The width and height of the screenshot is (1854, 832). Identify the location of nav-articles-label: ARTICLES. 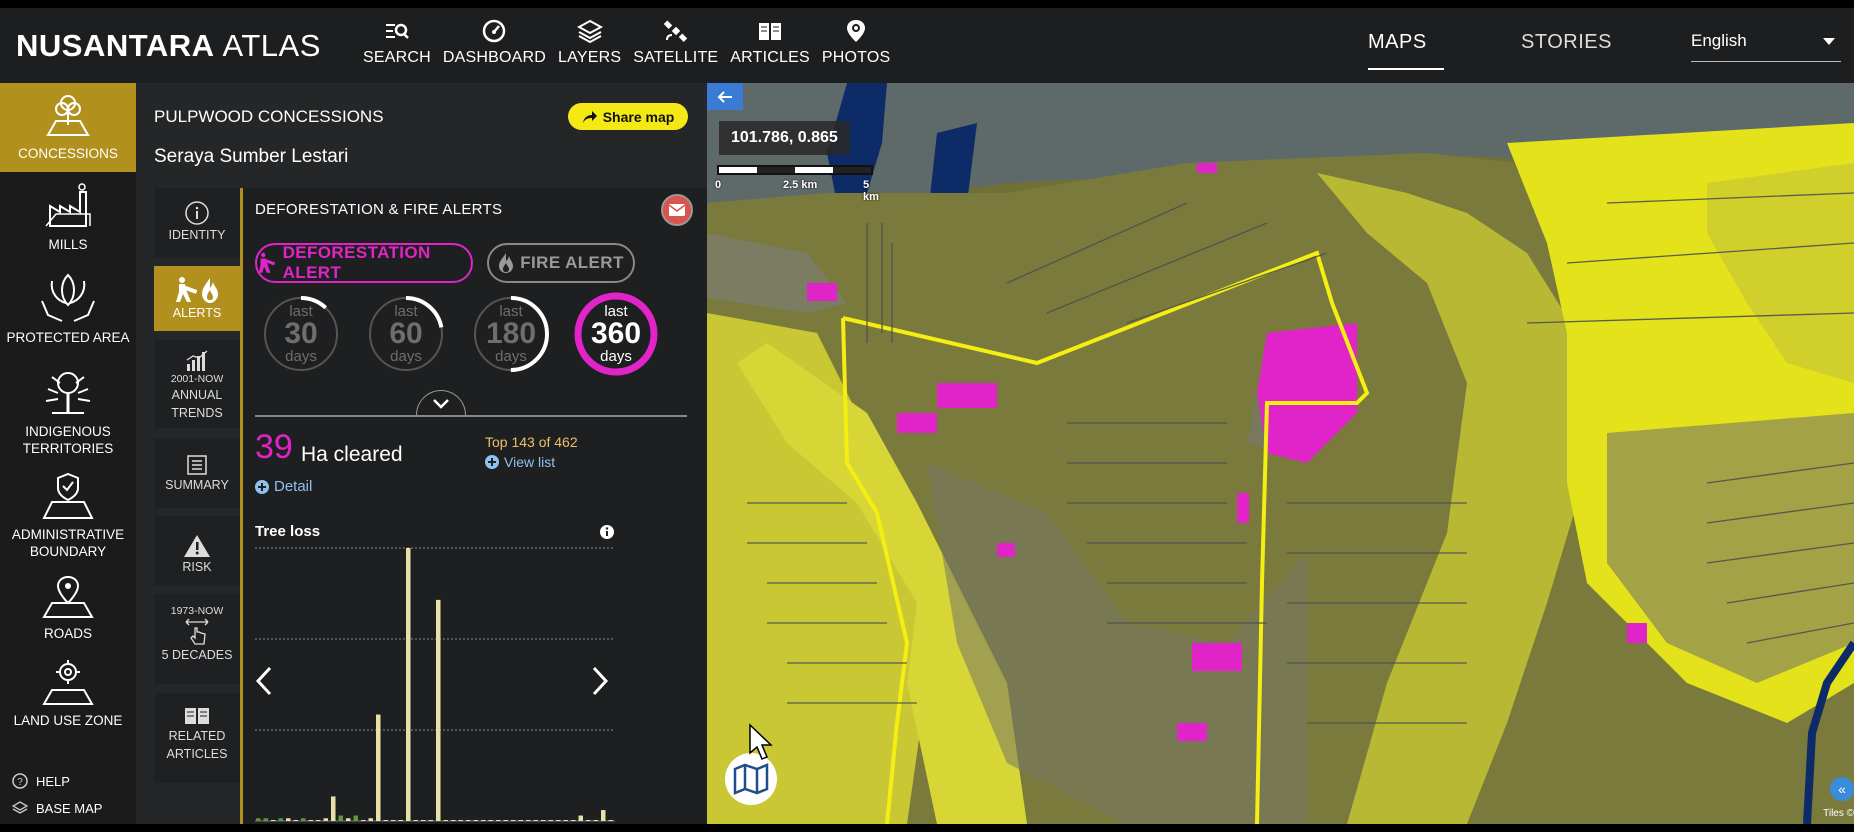
(770, 57).